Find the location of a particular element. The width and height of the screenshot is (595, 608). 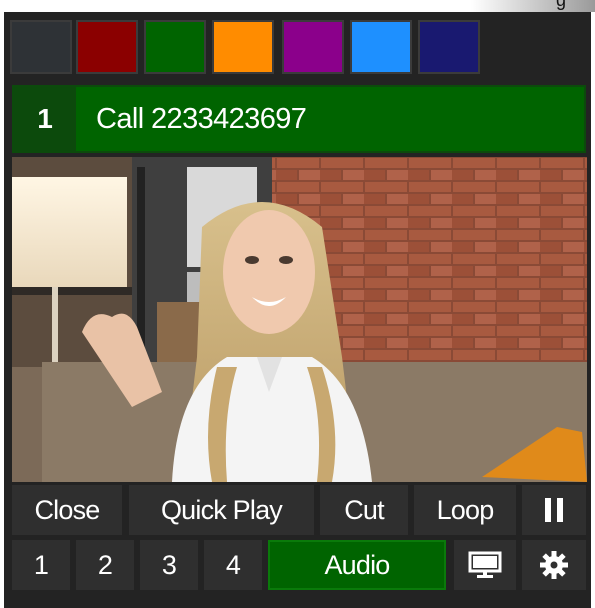

gear-icon is located at coordinates (554, 565).